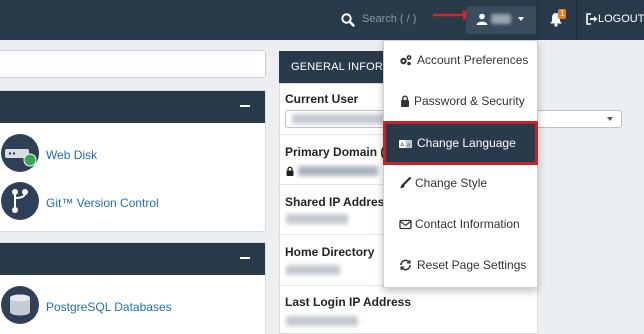 The image size is (644, 334). What do you see at coordinates (20, 201) in the screenshot?
I see `git-icon` at bounding box center [20, 201].